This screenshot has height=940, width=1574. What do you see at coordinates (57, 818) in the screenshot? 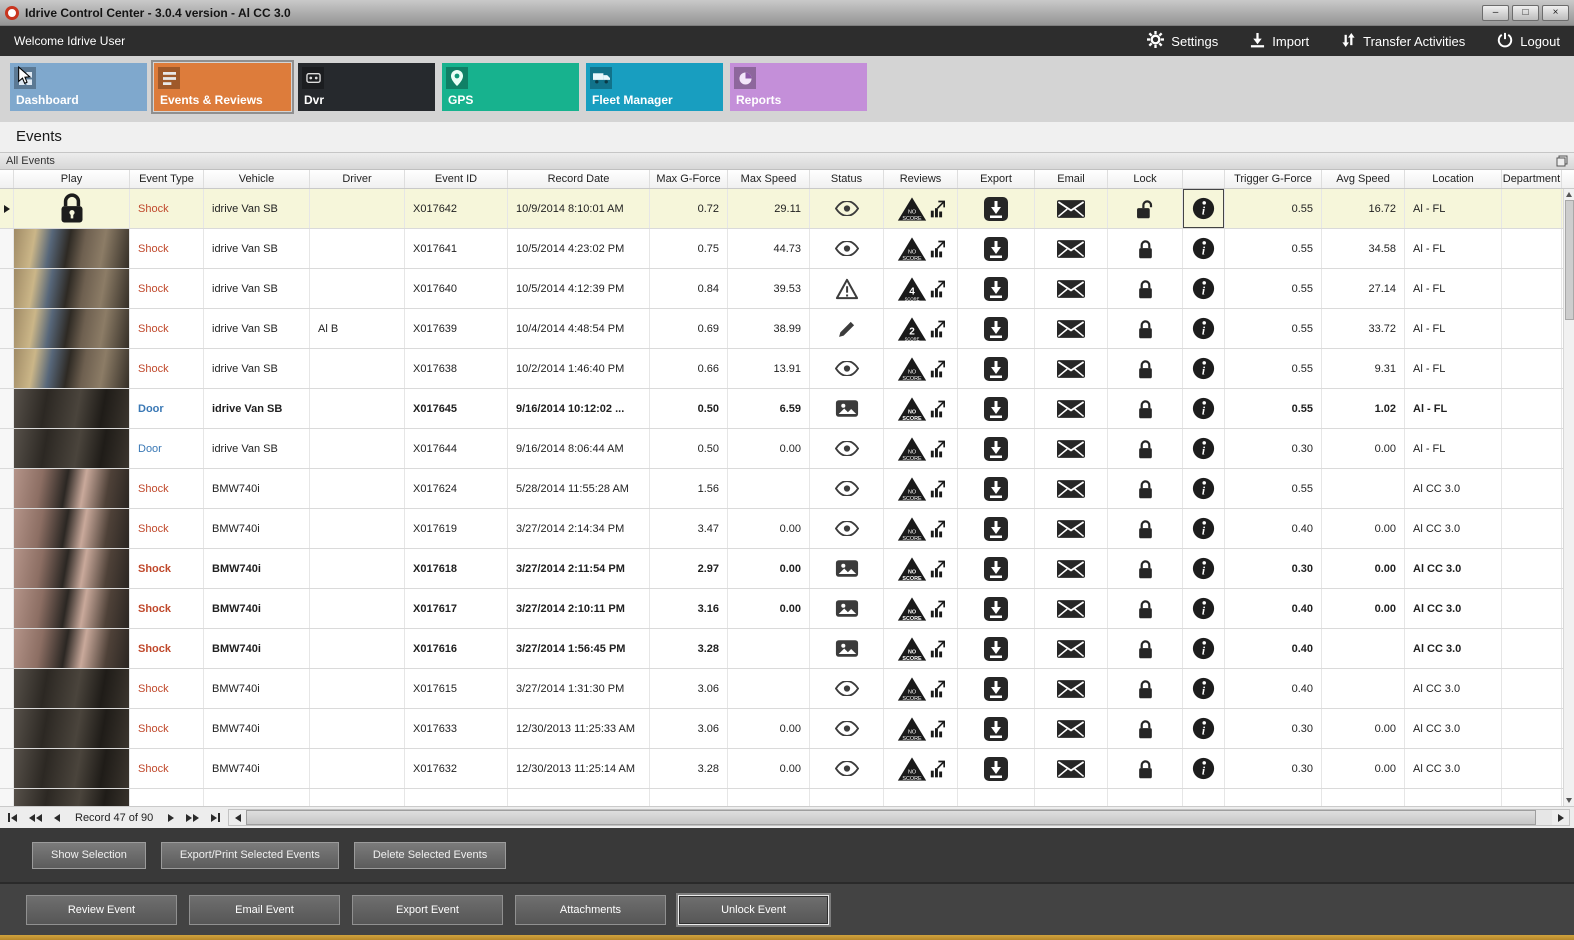
I see `prev-record-button` at bounding box center [57, 818].